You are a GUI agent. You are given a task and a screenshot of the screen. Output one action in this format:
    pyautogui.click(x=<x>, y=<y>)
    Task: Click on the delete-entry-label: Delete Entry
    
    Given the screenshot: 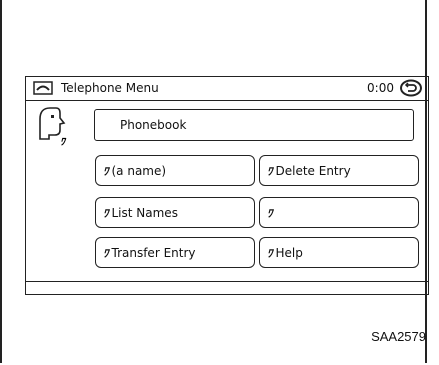 What is the action you would take?
    pyautogui.click(x=313, y=170)
    